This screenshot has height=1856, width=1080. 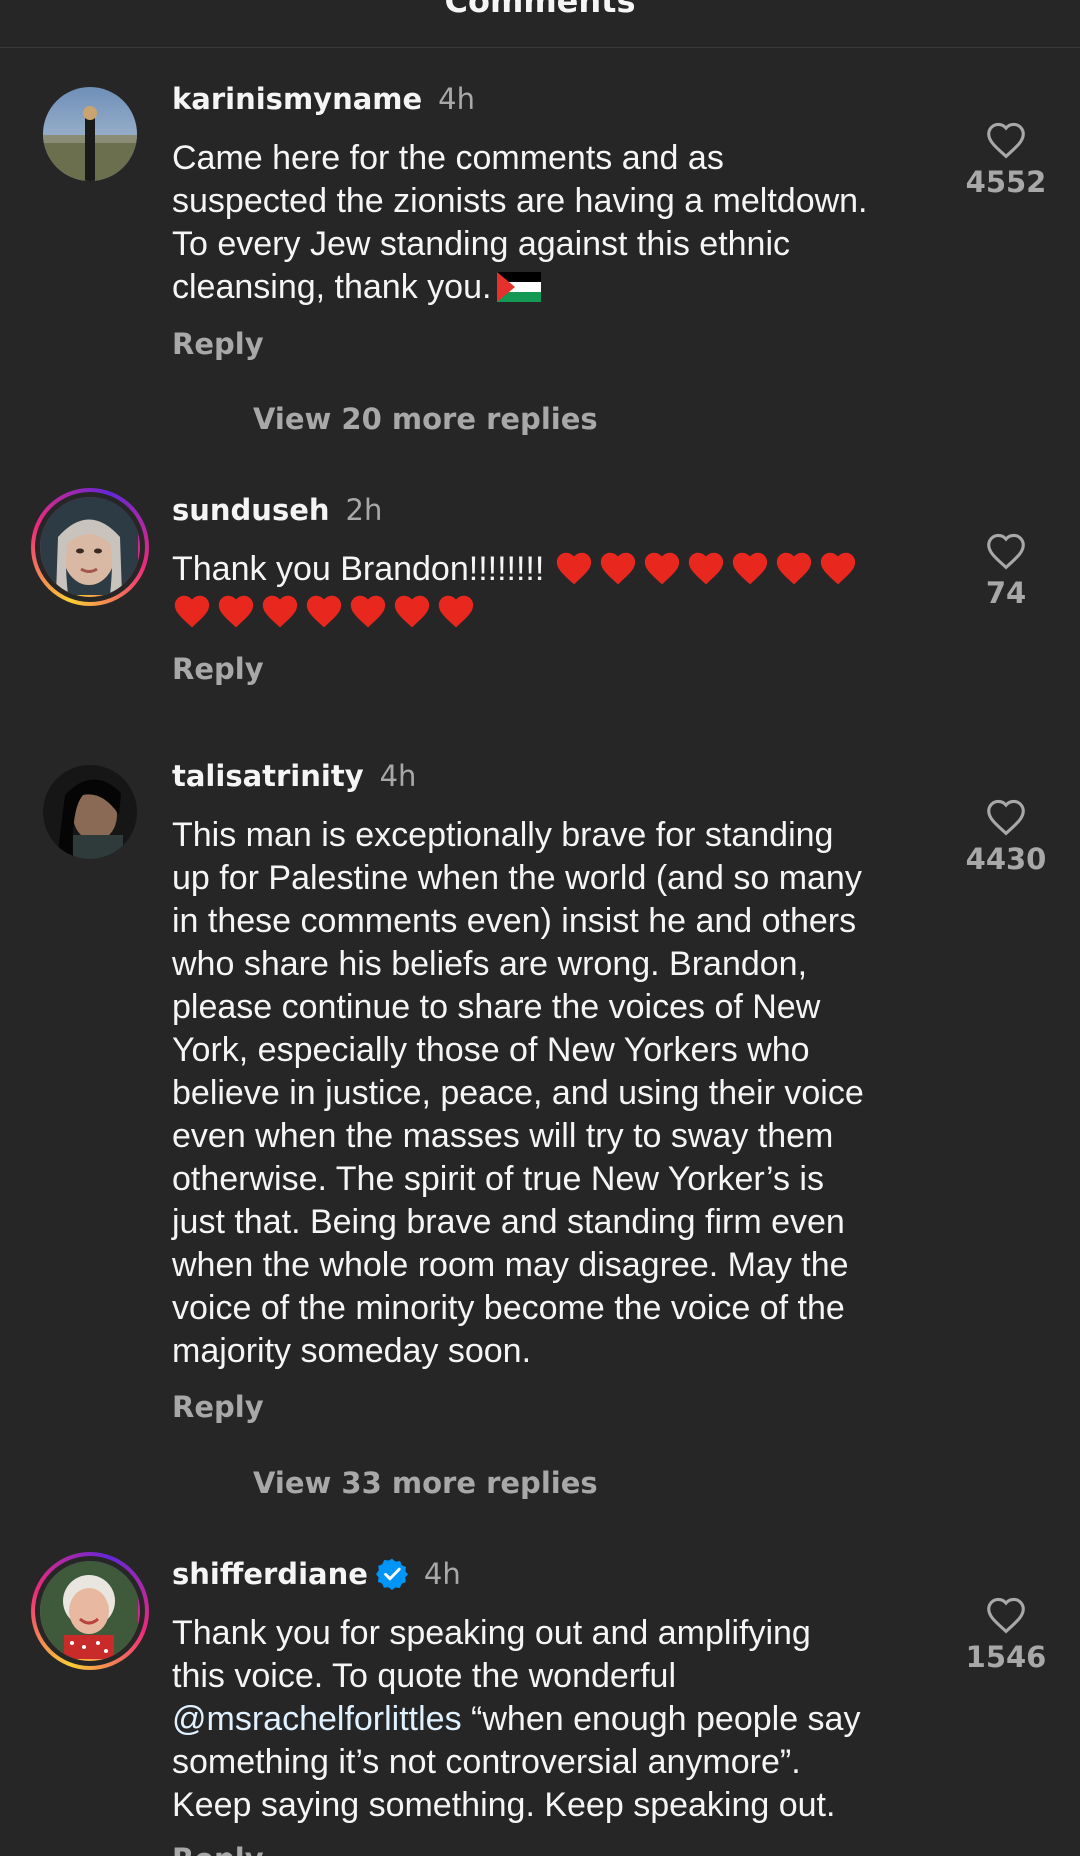 I want to click on palestine-flag-emoji, so click(x=519, y=286).